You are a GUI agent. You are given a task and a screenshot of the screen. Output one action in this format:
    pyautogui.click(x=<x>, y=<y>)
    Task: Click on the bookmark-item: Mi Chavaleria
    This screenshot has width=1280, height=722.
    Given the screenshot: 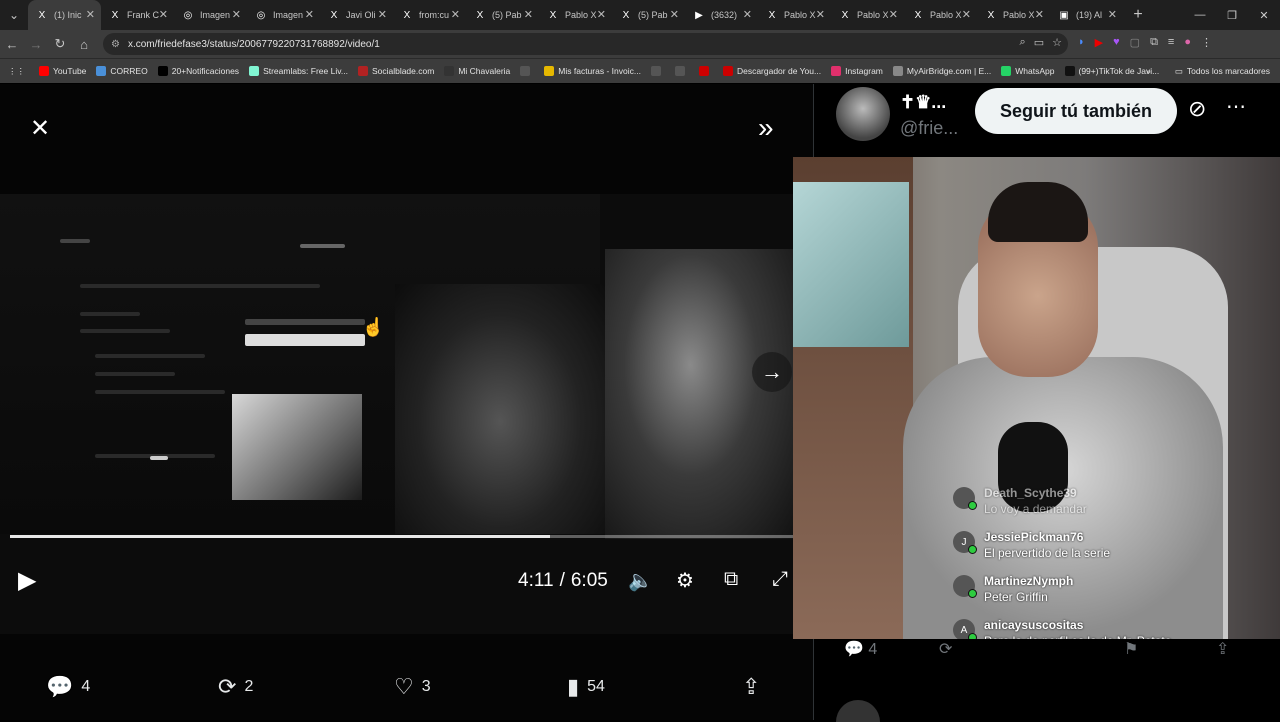 What is the action you would take?
    pyautogui.click(x=477, y=71)
    